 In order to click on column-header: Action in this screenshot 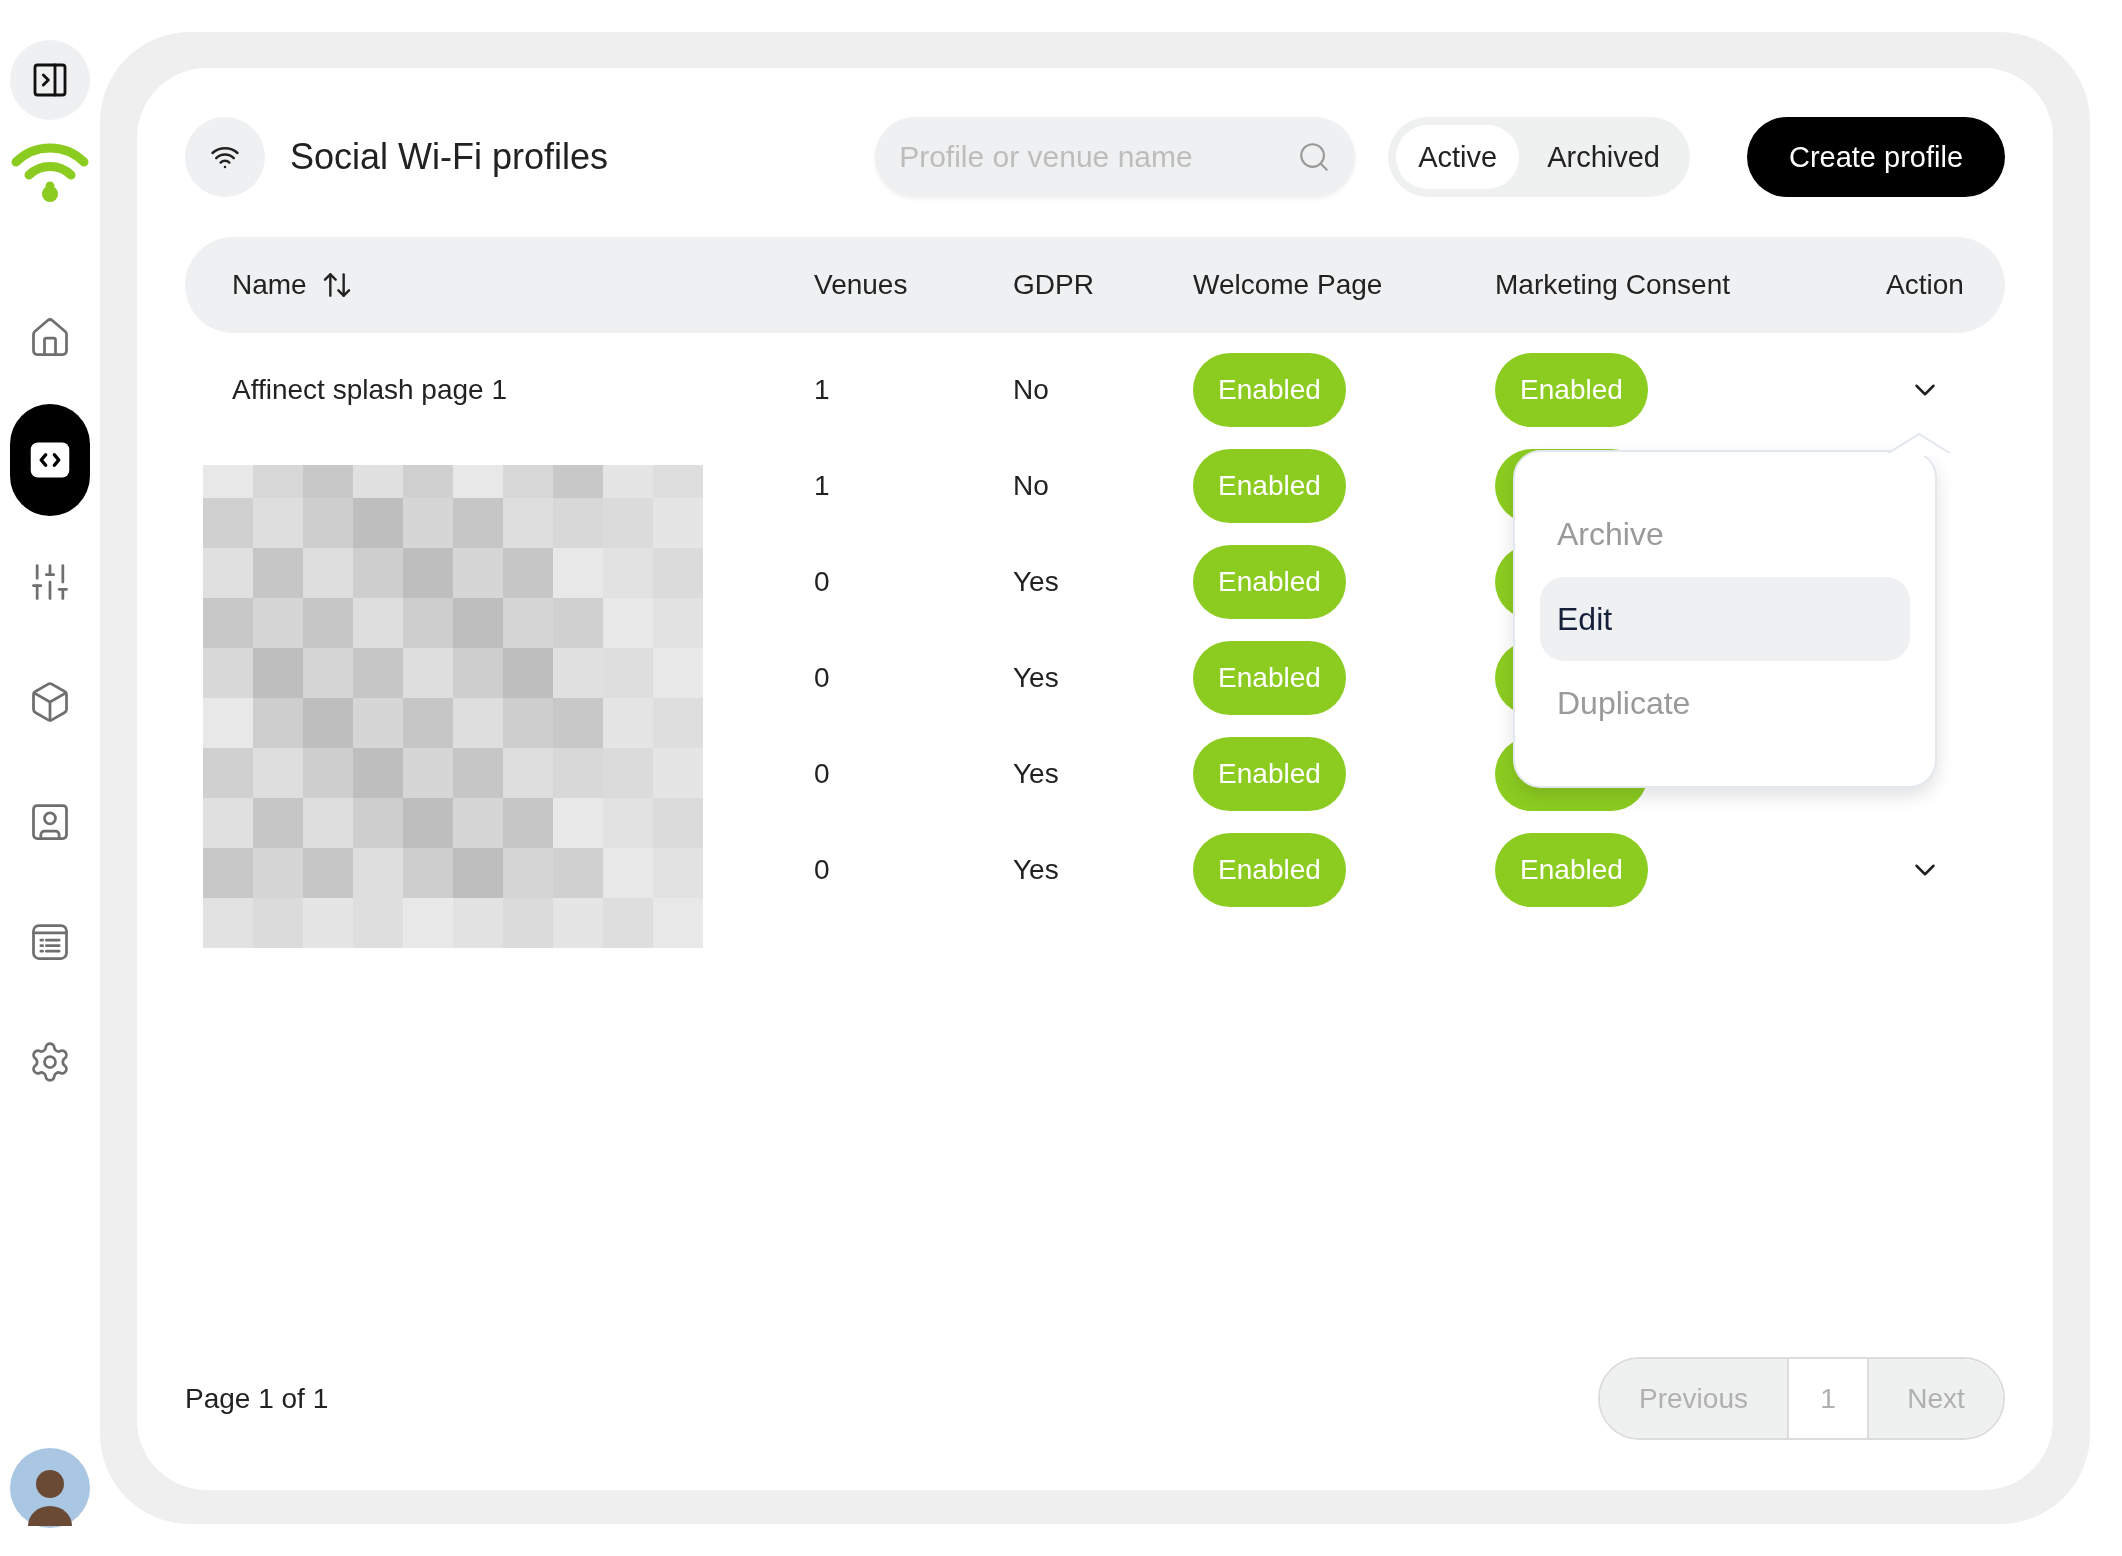, I will do `click(1925, 285)`.